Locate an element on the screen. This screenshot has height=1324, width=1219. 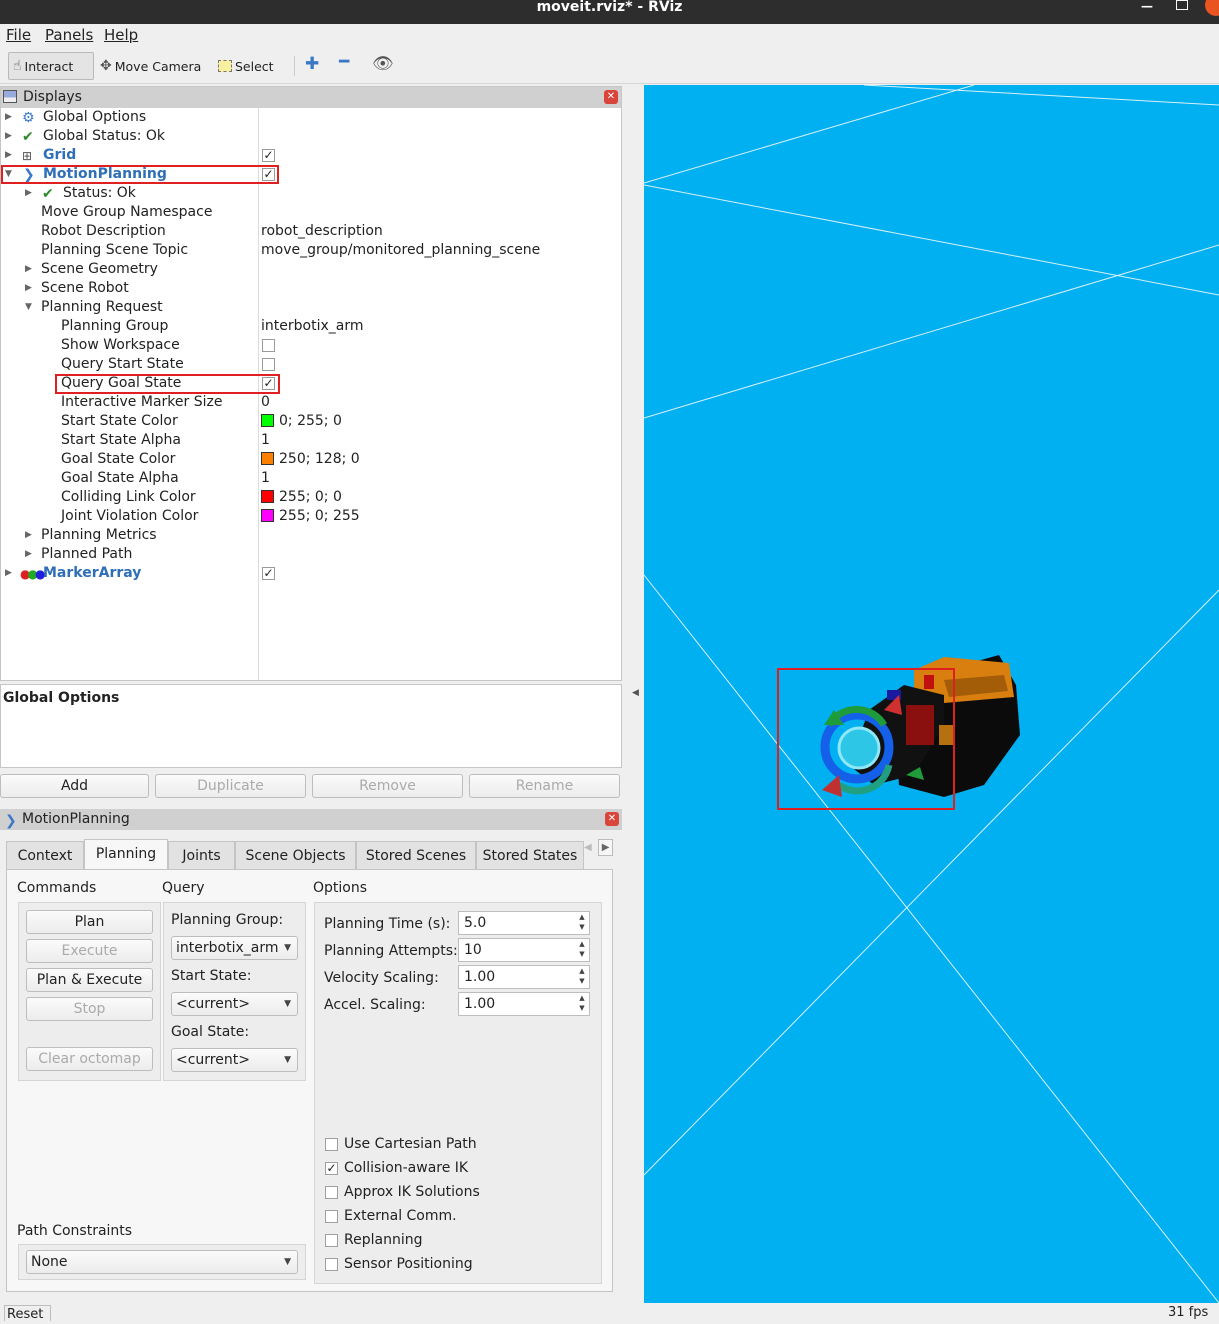
approx-ik-solutions-checkbox is located at coordinates (331, 1192).